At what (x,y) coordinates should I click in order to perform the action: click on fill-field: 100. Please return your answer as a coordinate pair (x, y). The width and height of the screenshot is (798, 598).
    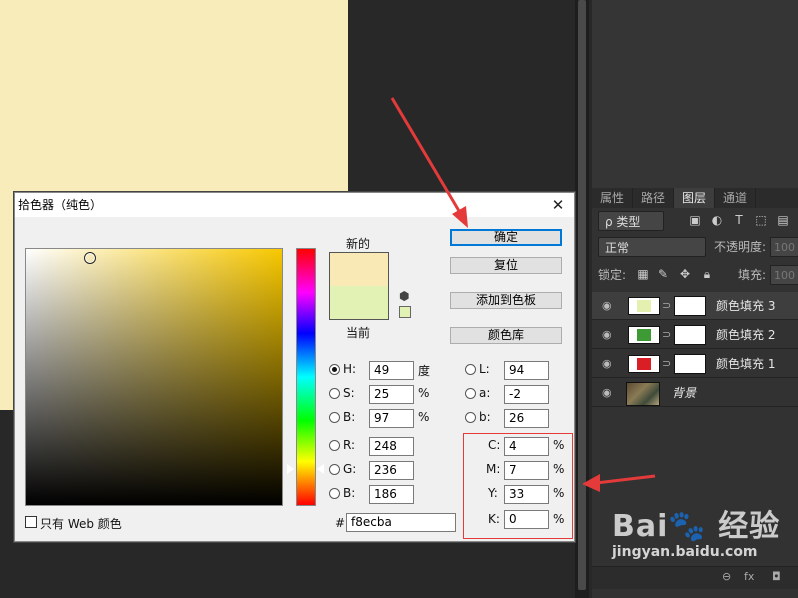
    Looking at the image, I should click on (784, 275).